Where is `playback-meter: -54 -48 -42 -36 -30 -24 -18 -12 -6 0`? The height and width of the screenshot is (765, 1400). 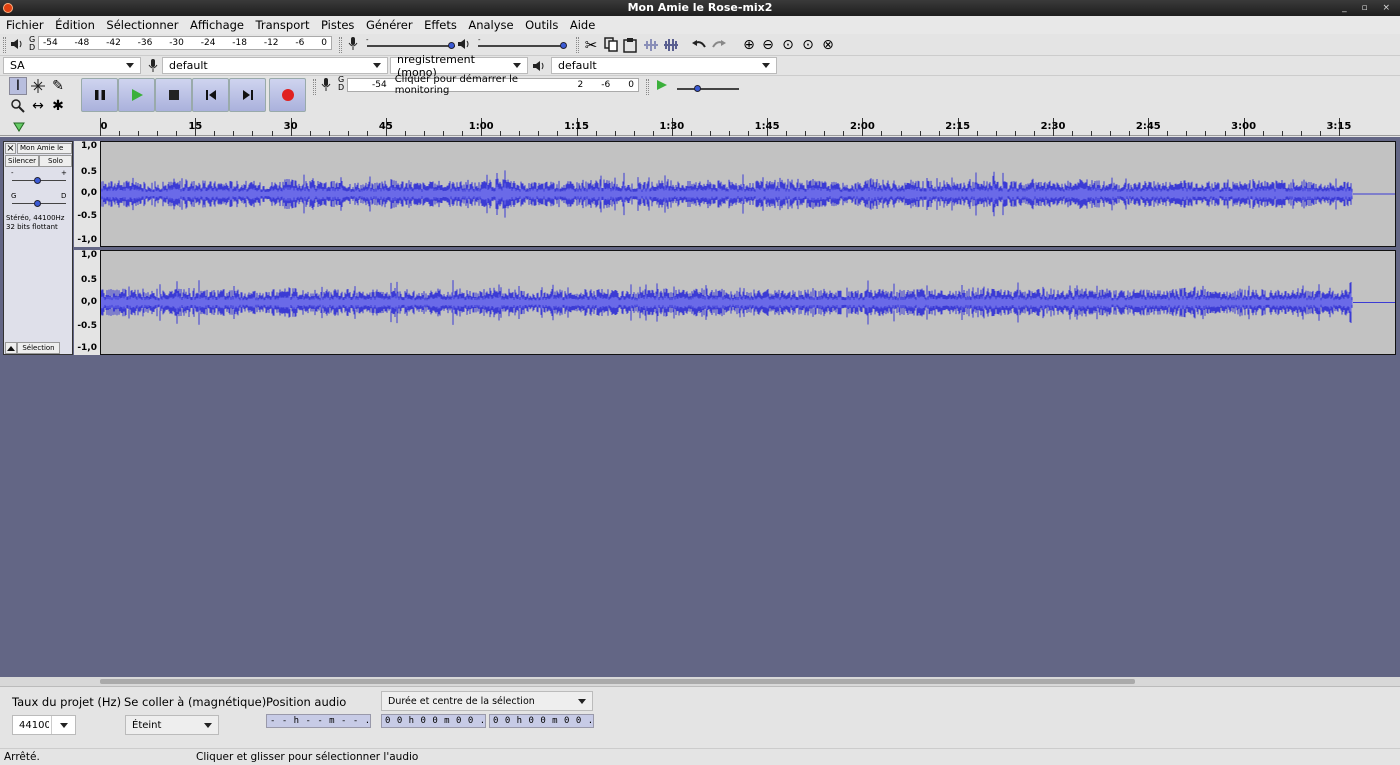 playback-meter: -54 -48 -42 -36 -30 -24 -18 -12 -6 0 is located at coordinates (185, 43).